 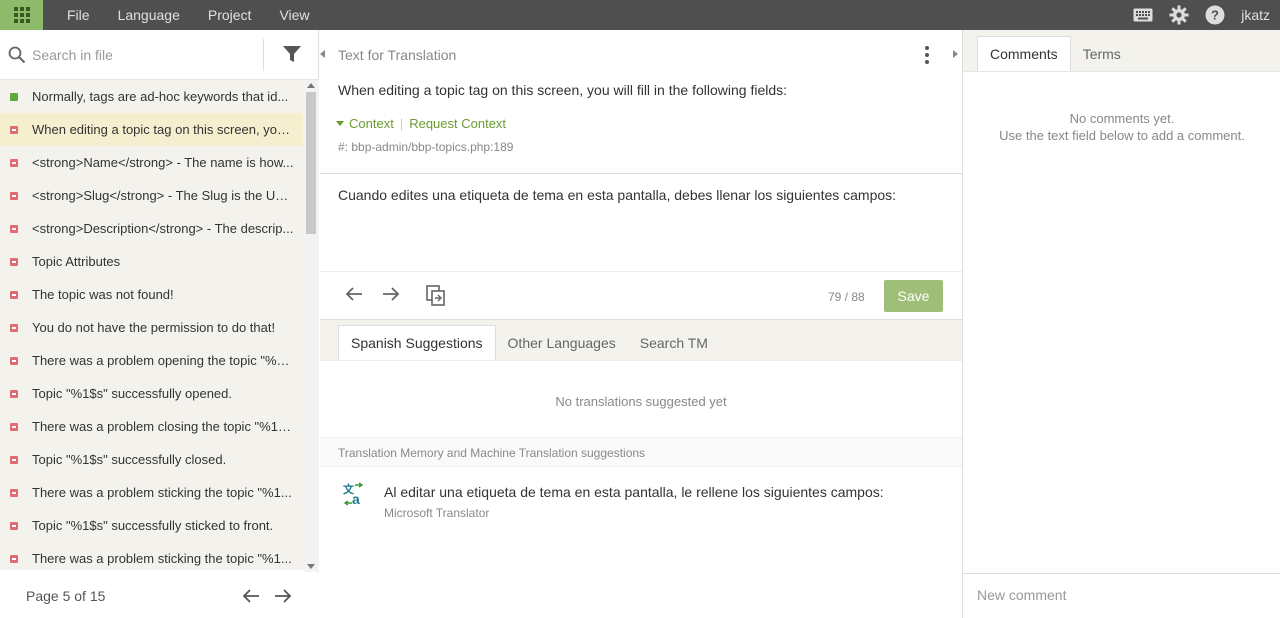 I want to click on list-item: Topic "%1$s" successfully closed., so click(x=151, y=459).